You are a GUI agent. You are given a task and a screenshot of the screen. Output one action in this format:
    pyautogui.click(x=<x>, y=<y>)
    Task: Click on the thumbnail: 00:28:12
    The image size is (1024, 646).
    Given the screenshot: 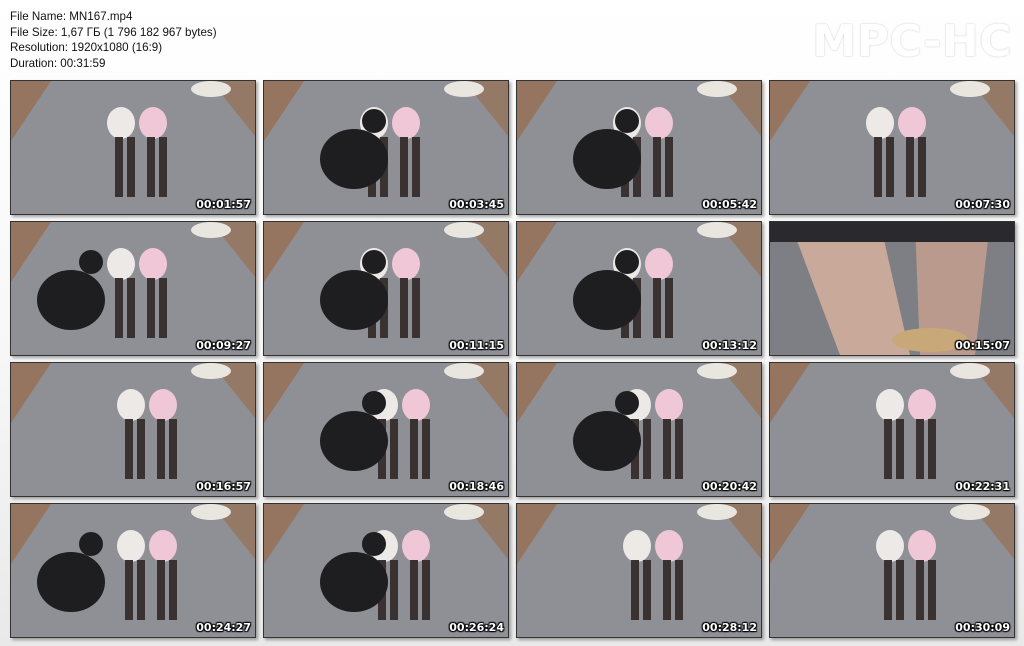 What is the action you would take?
    pyautogui.click(x=639, y=570)
    